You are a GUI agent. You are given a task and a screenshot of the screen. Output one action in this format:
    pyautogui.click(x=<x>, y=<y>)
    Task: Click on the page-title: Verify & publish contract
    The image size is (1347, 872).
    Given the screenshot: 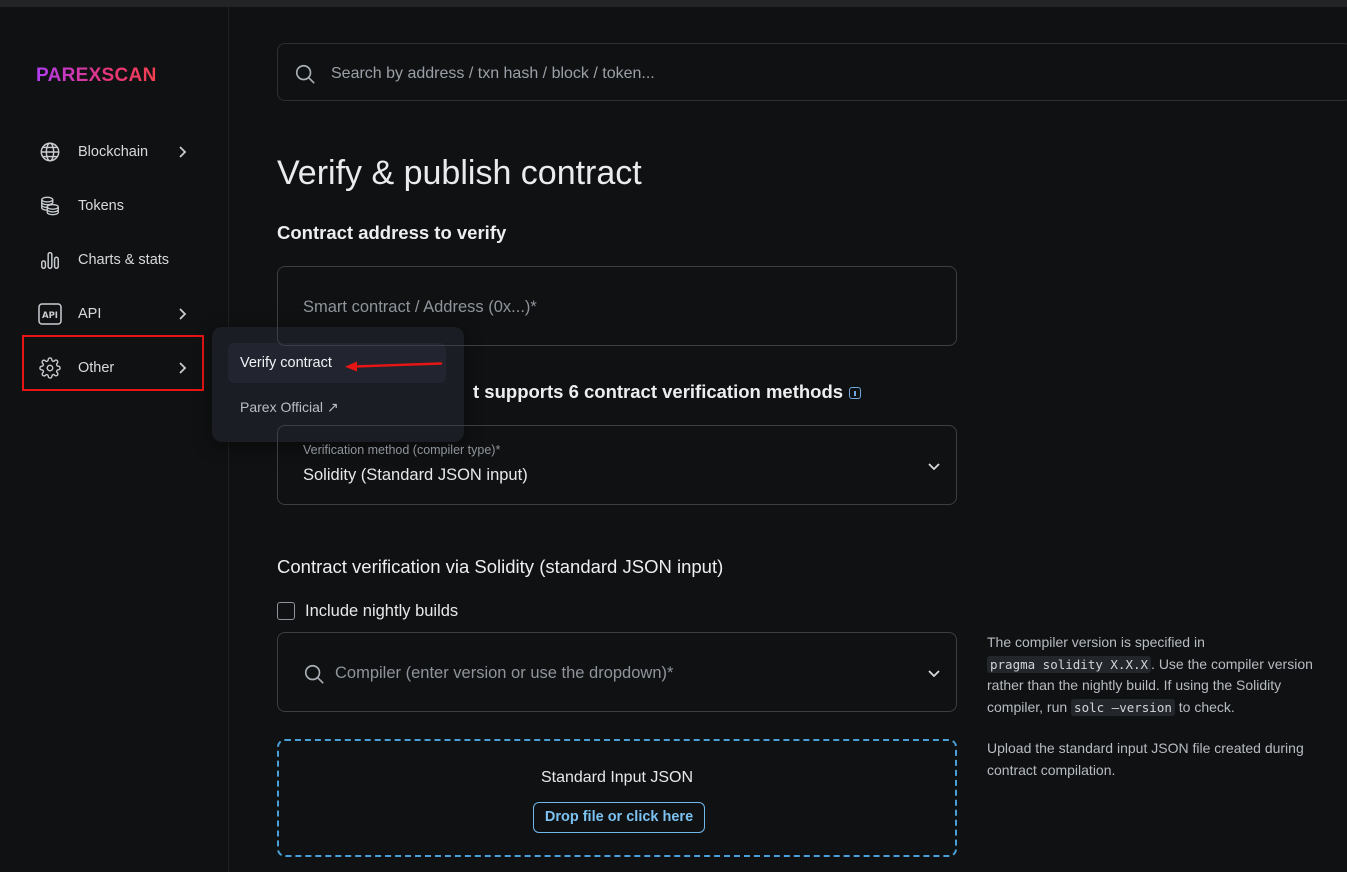 What is the action you would take?
    pyautogui.click(x=459, y=173)
    